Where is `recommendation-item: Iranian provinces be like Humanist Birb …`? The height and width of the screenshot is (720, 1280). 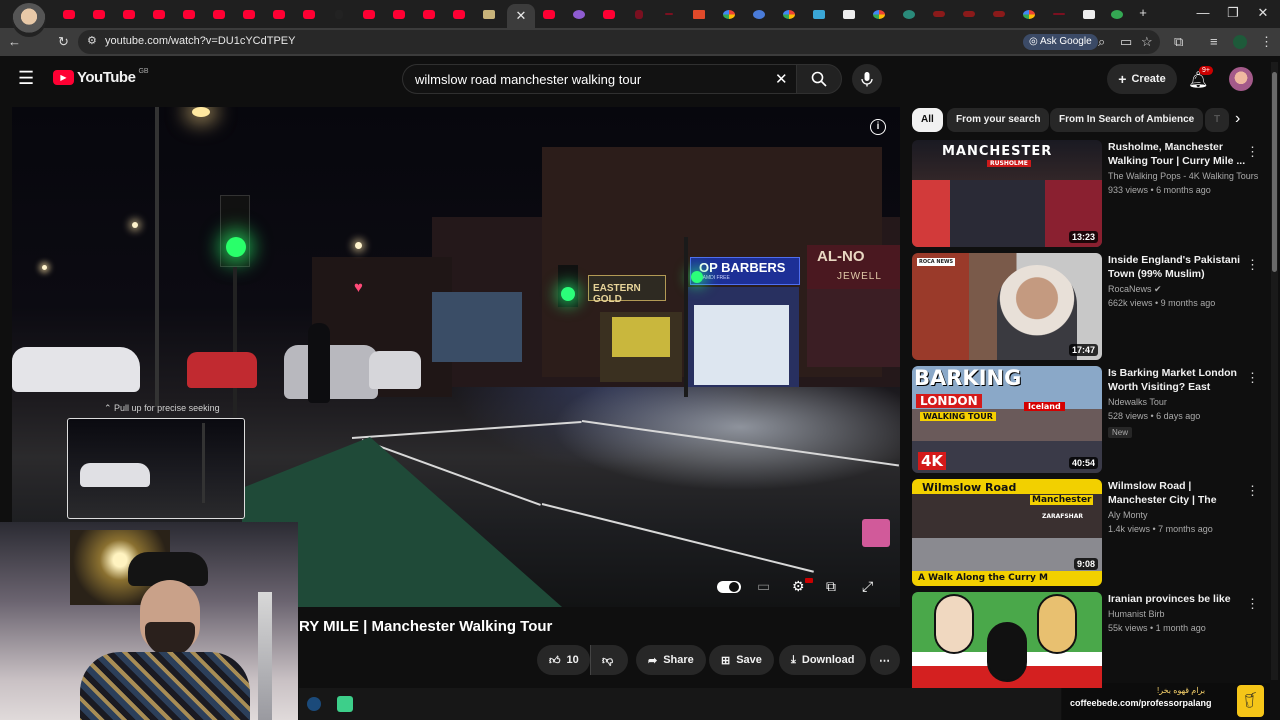
recommendation-item: Iranian provinces be like Humanist Birb … is located at coordinates (1091, 640).